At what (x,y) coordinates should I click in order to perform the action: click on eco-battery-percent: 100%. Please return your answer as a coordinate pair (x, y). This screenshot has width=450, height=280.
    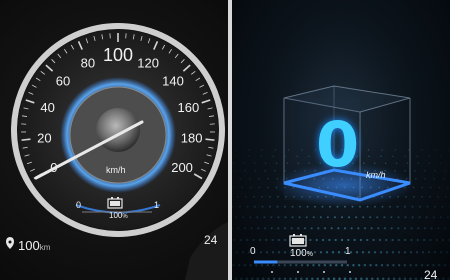
    Looking at the image, I should click on (301, 253).